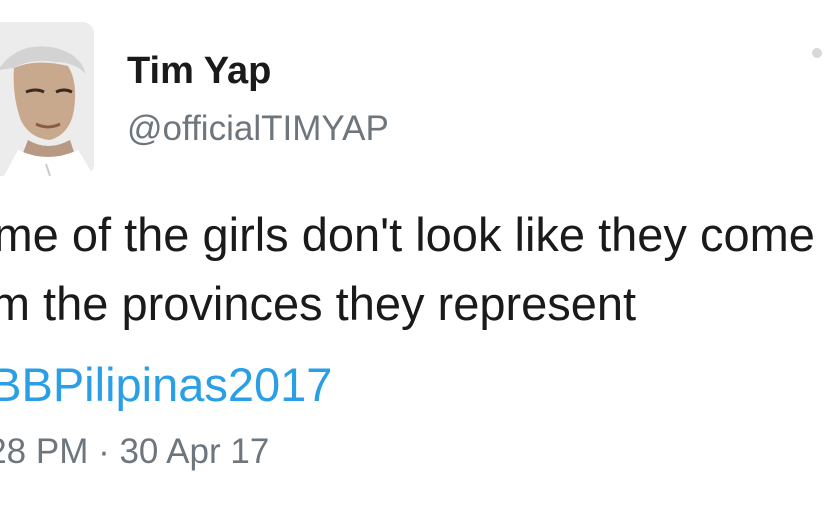 This screenshot has width=825, height=510. I want to click on tweet-timestamp: 5:28 PM · 30 Apr 17, so click(134, 451).